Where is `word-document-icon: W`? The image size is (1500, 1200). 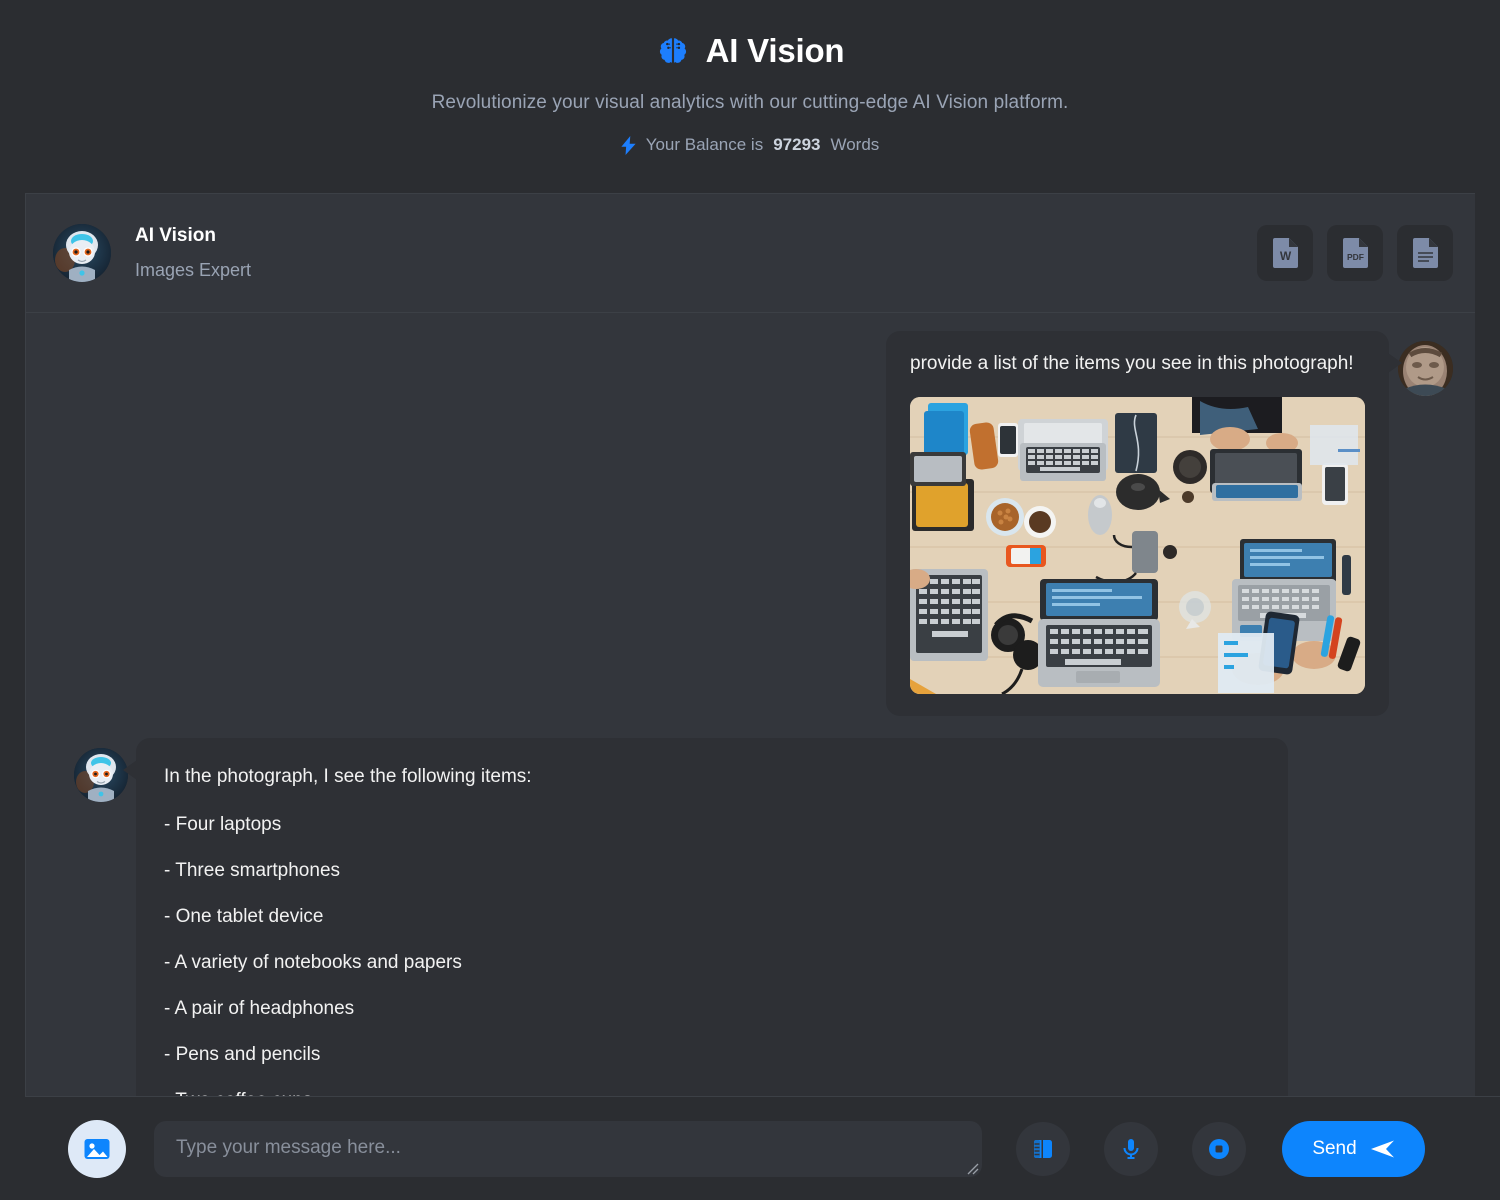
word-document-icon: W is located at coordinates (1285, 253).